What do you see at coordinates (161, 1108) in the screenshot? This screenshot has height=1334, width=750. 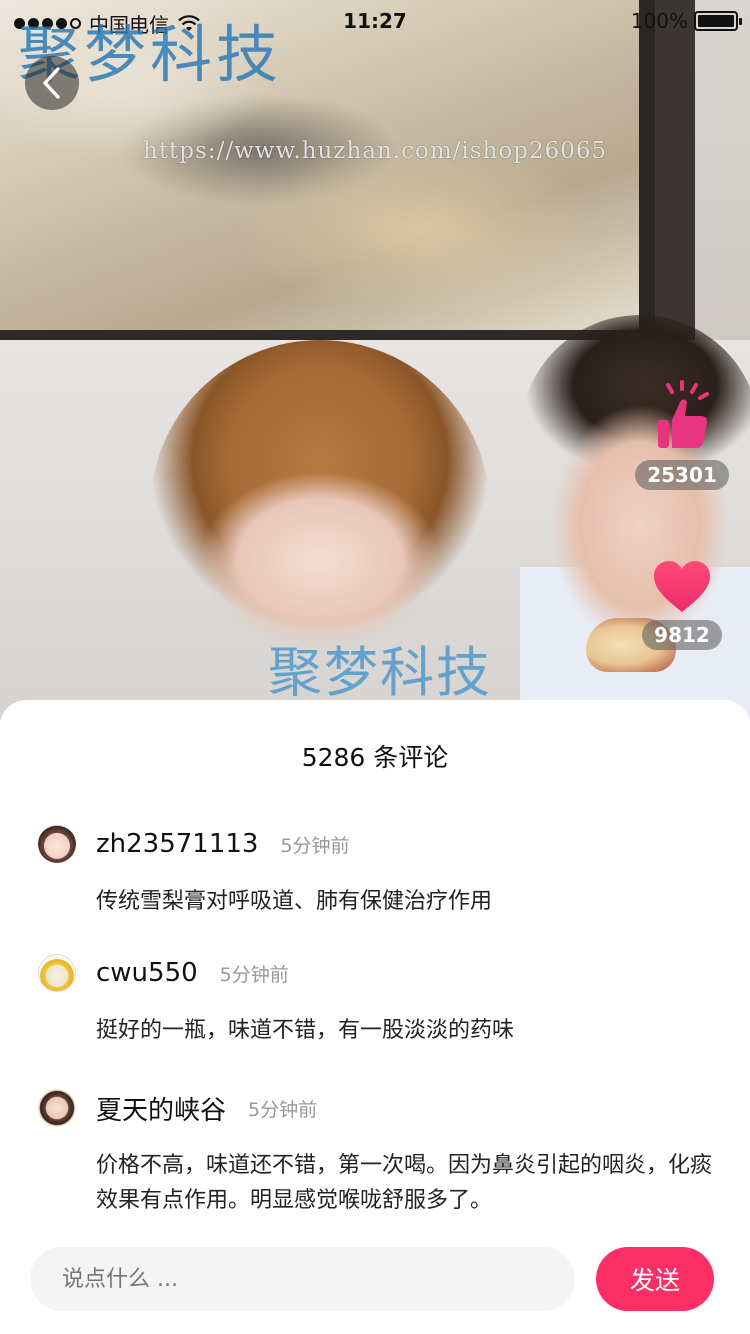 I see `comment-username: 夏天的峡谷` at bounding box center [161, 1108].